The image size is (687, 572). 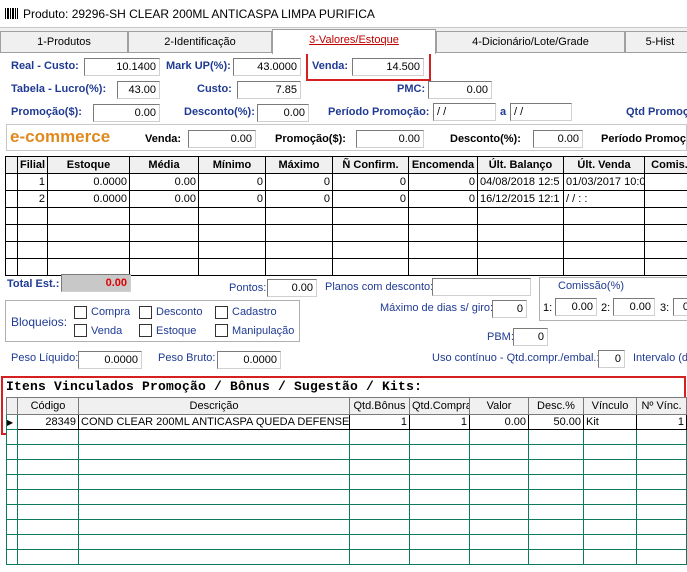 I want to click on table-cell: COND CLEAR 200ML ANTICASPA QUEDA DEFENSE, so click(x=214, y=422).